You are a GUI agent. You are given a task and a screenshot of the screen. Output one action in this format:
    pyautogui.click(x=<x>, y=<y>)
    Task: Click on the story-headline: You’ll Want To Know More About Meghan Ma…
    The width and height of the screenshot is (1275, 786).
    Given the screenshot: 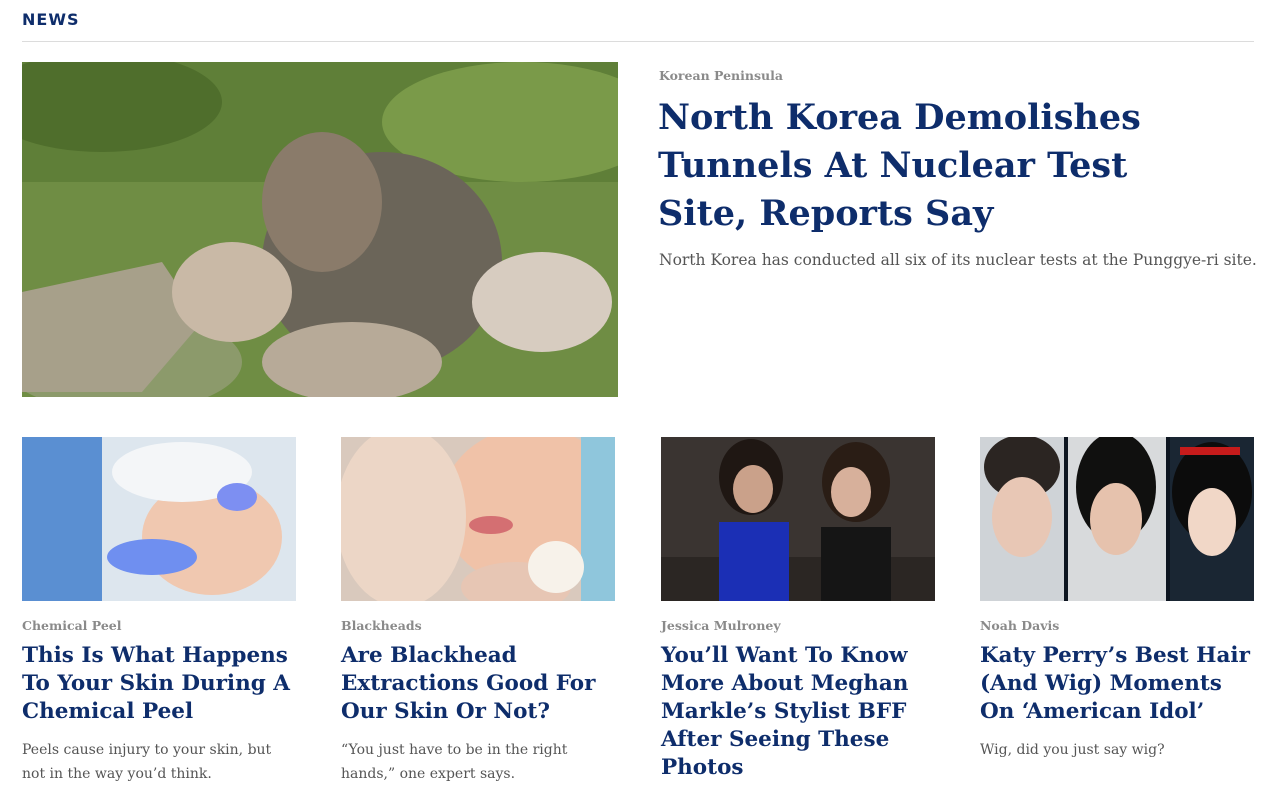 What is the action you would take?
    pyautogui.click(x=798, y=712)
    